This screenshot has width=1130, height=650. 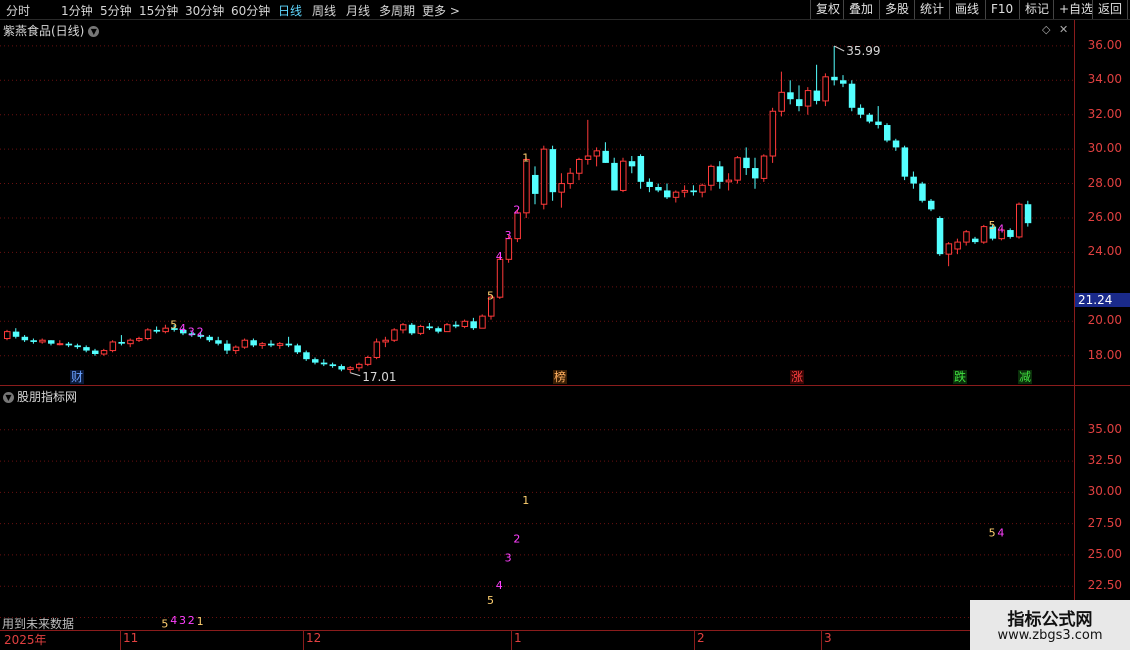 What do you see at coordinates (896, 9) in the screenshot?
I see `multi-stock-button: 多股` at bounding box center [896, 9].